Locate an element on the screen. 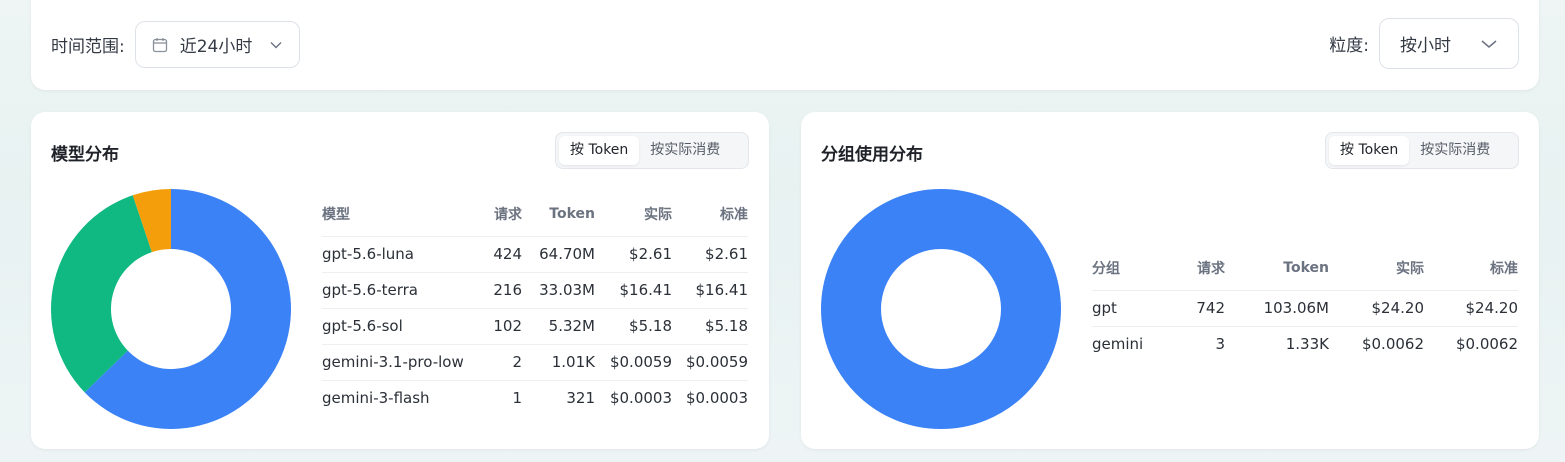  token-count: 64.70M is located at coordinates (558, 254).